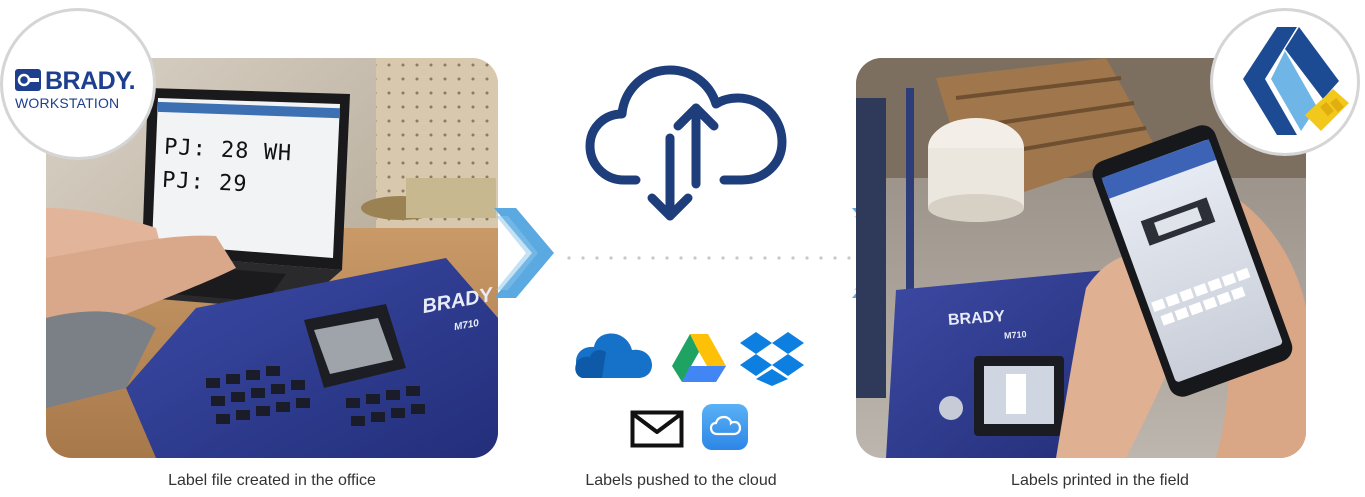  I want to click on app-logo-icon, so click(1296, 81).